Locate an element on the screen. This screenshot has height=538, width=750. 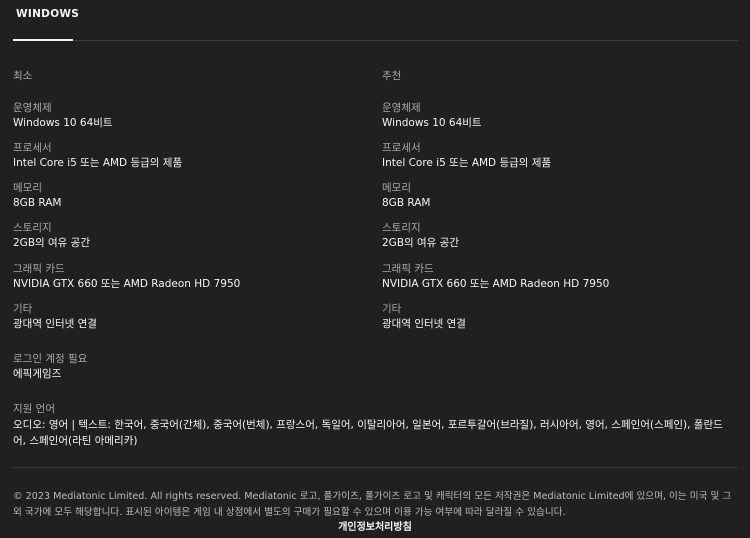
rec-spec-other: 기타 광대역 인터넷 연결 is located at coordinates (424, 316).